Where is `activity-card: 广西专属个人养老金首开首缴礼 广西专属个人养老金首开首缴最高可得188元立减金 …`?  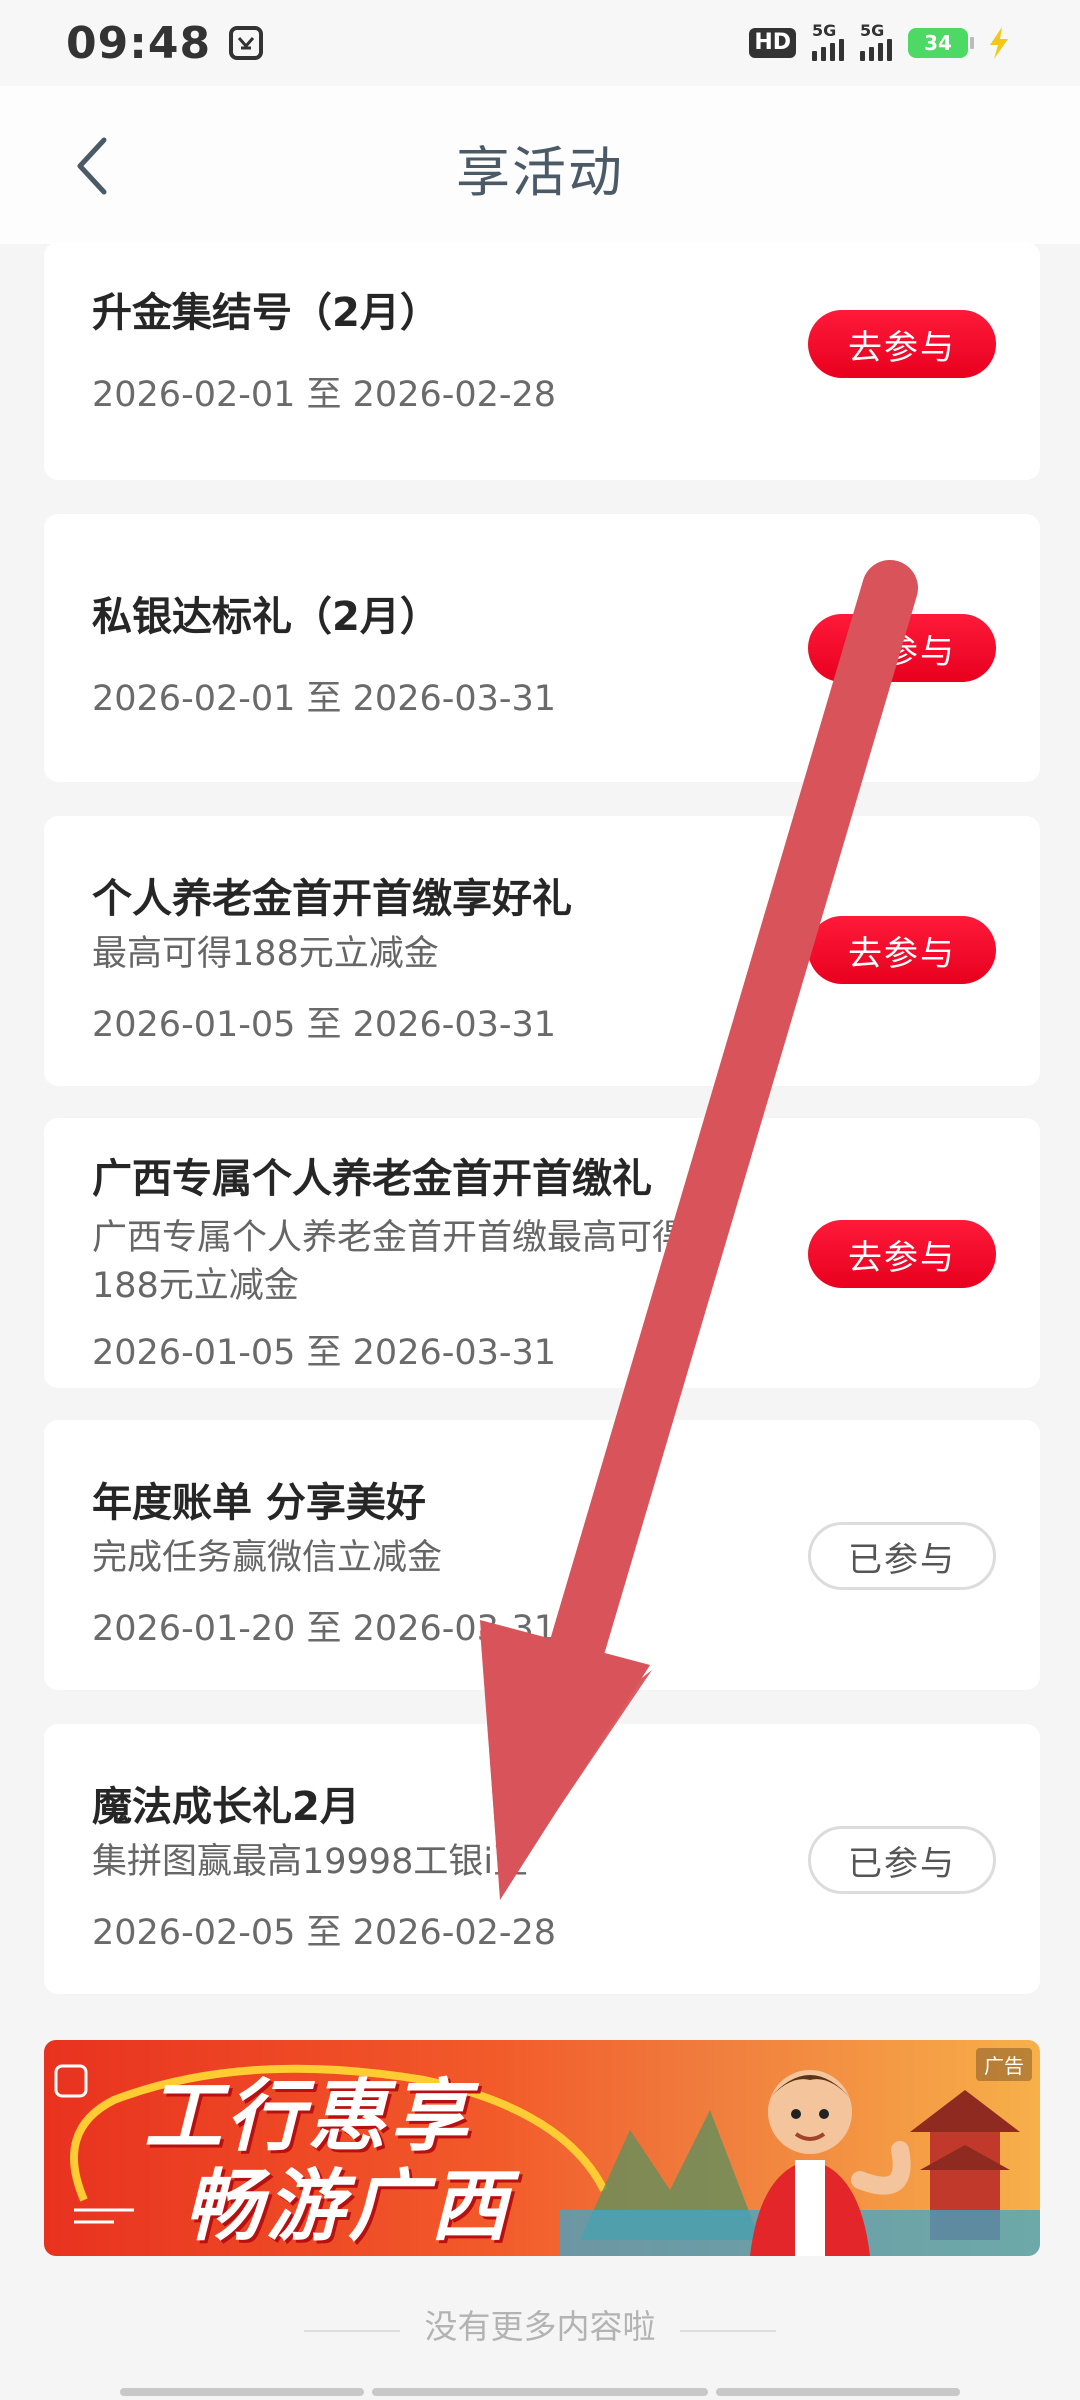
activity-card: 广西专属个人养老金首开首缴礼 广西专属个人养老金首开首缴最高可得188元立减金 … is located at coordinates (542, 1253).